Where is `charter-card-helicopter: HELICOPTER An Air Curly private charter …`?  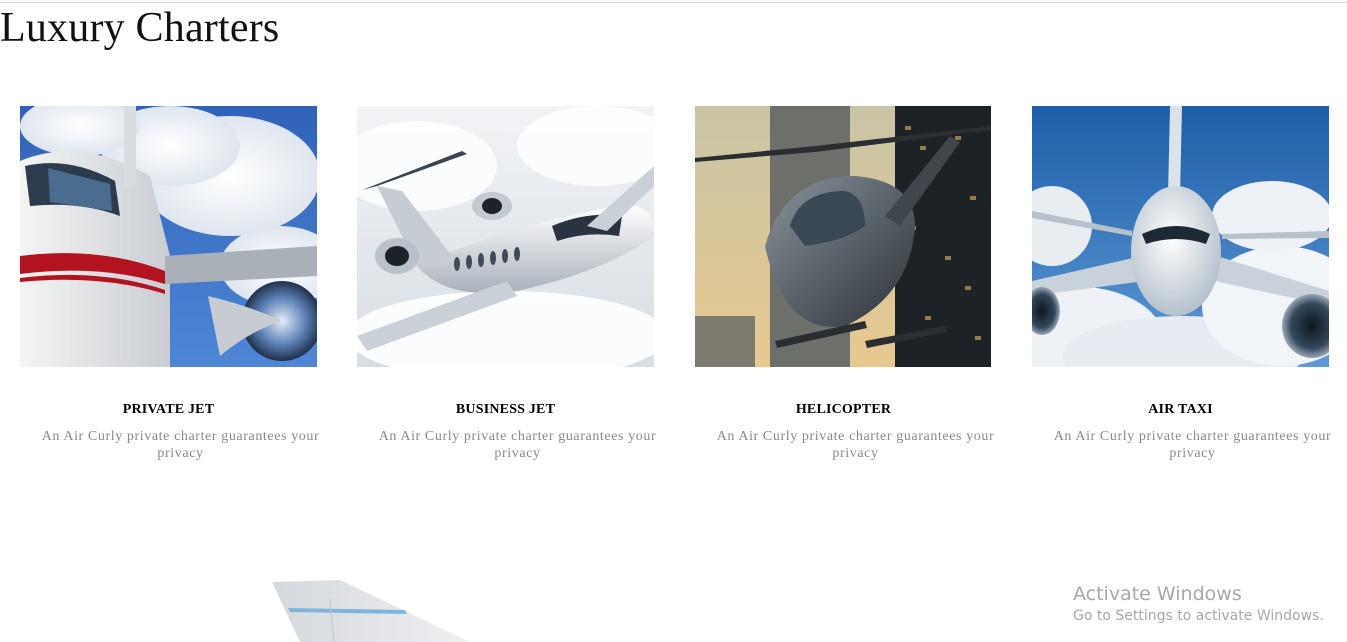
charter-card-helicopter: HELICOPTER An Air Curly private charter … is located at coordinates (844, 286).